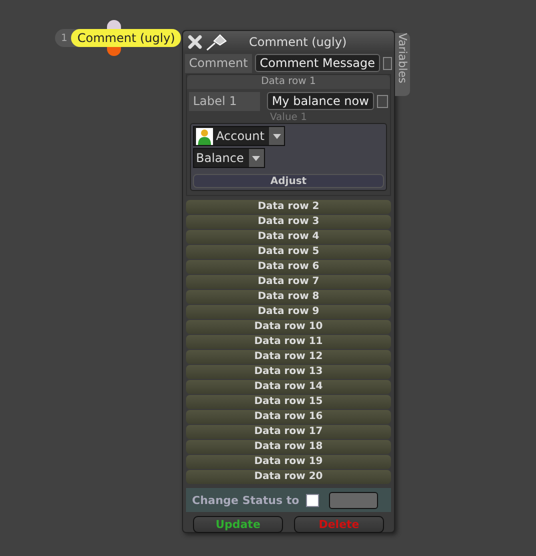 Image resolution: width=536 pixels, height=556 pixels. I want to click on data-row-header: Data row 19, so click(288, 462).